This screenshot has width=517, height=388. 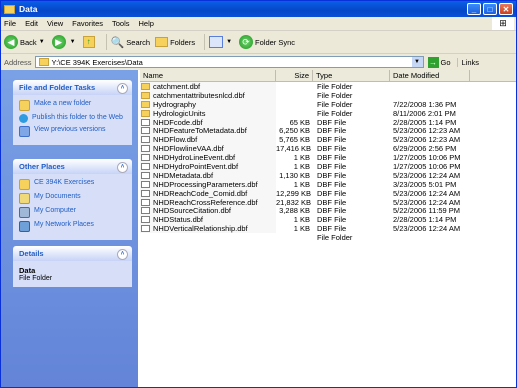 What do you see at coordinates (64, 42) in the screenshot?
I see `forward-button: ▶ ▼` at bounding box center [64, 42].